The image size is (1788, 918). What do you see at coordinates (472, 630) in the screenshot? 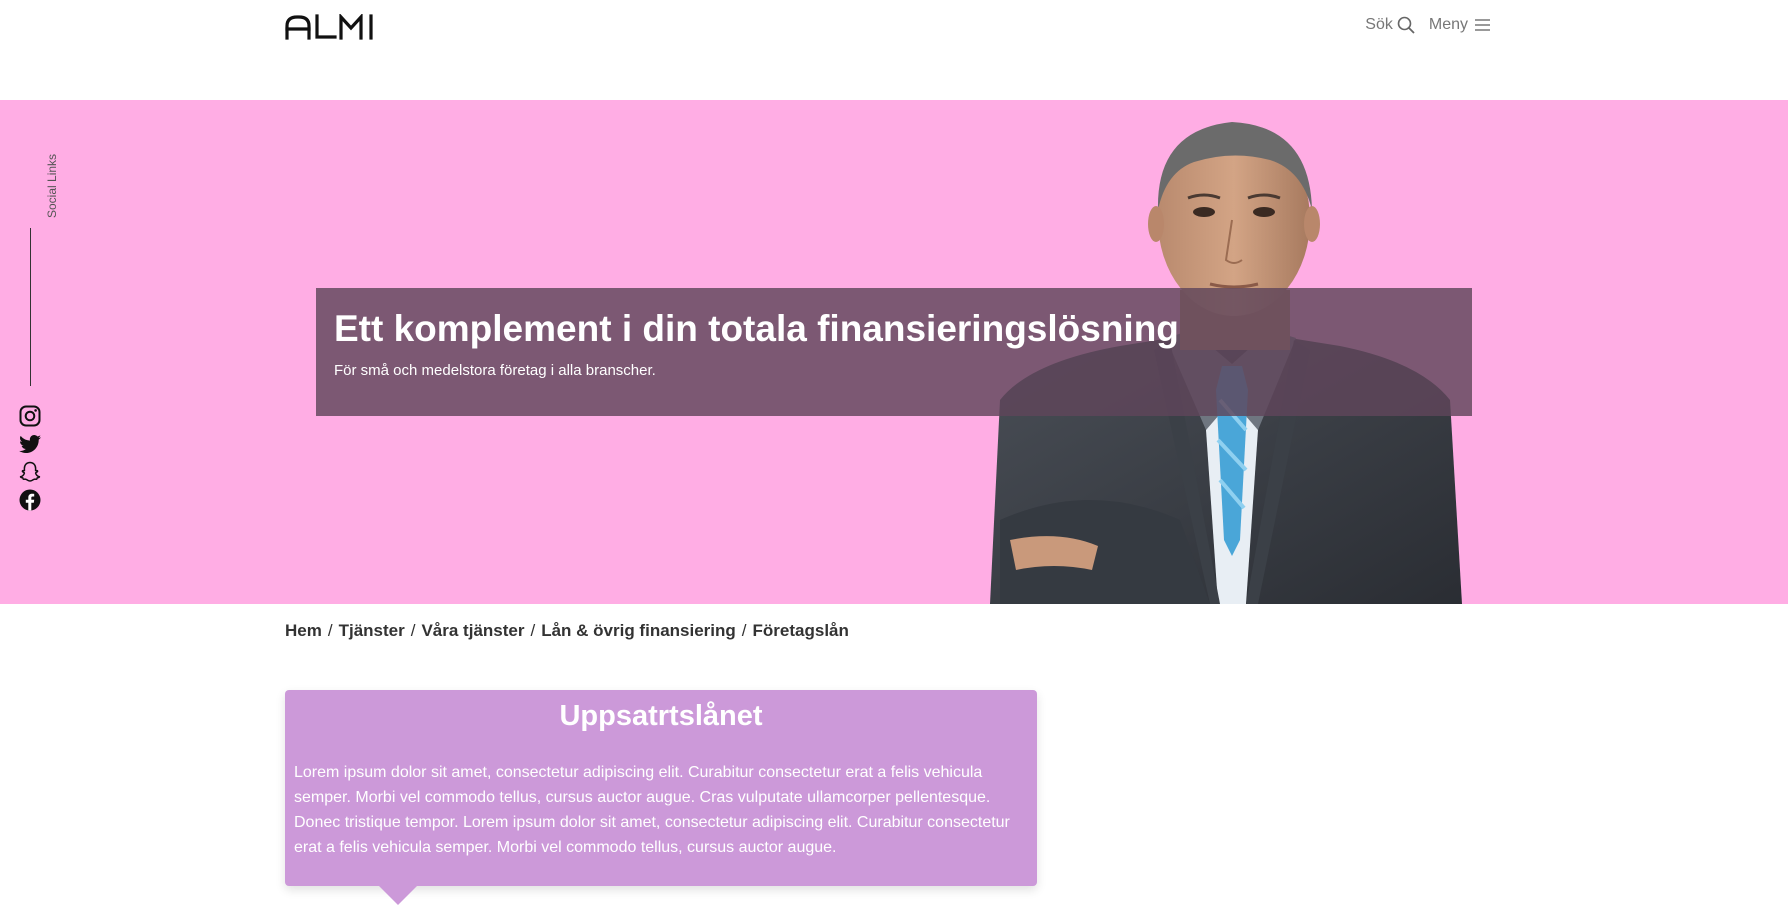
I see `breadcrumb-item-vara-tjanster: Våra tjänster` at bounding box center [472, 630].